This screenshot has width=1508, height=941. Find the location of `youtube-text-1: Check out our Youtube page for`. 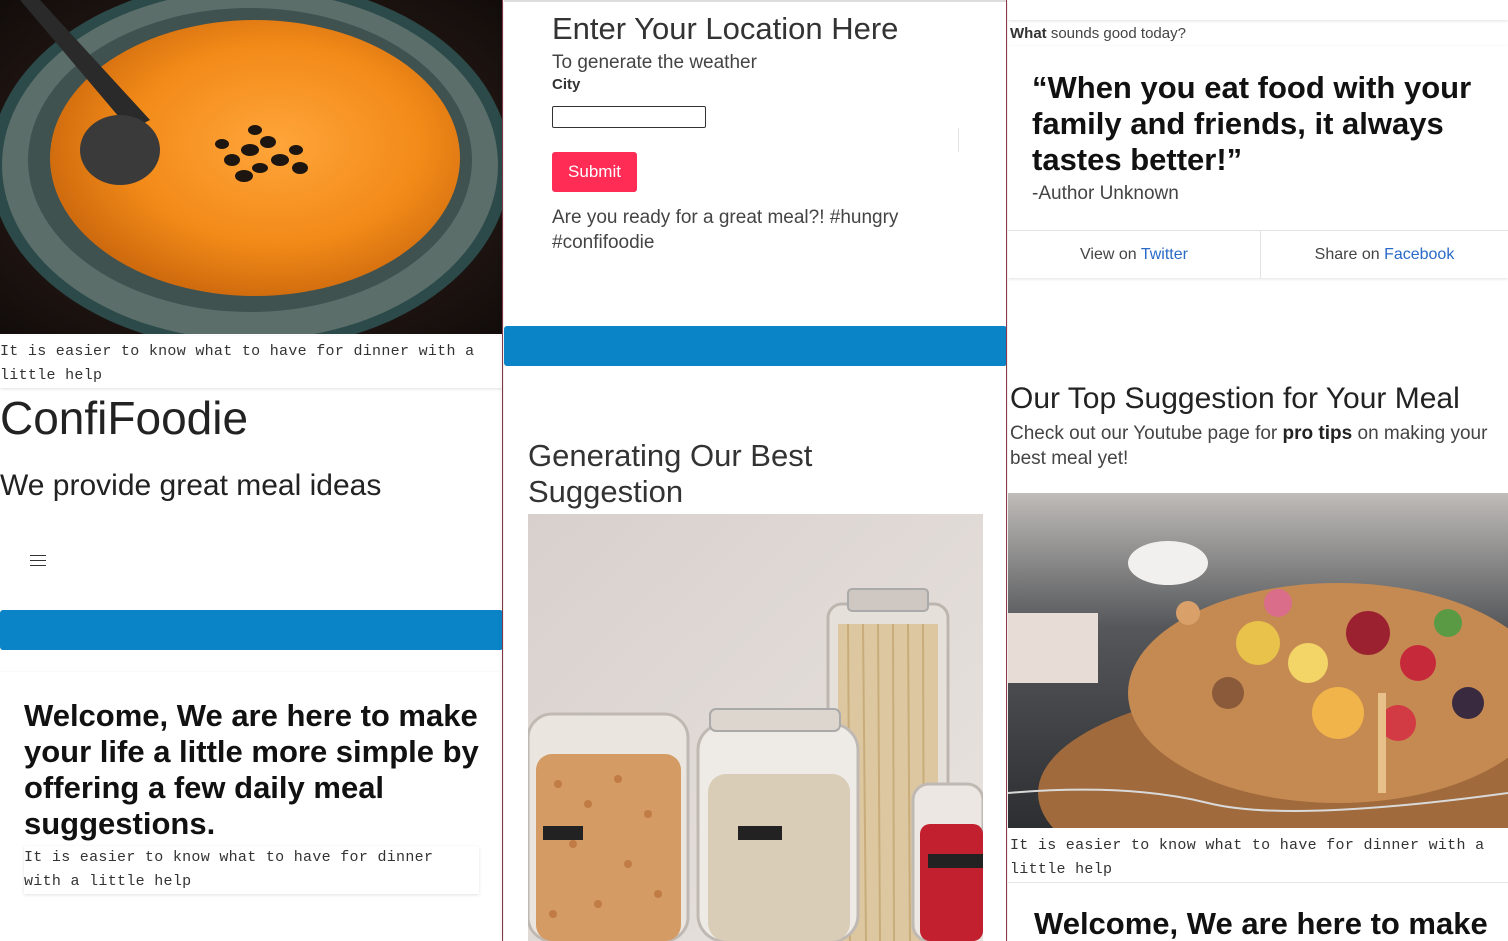

youtube-text-1: Check out our Youtube page for is located at coordinates (1146, 433).